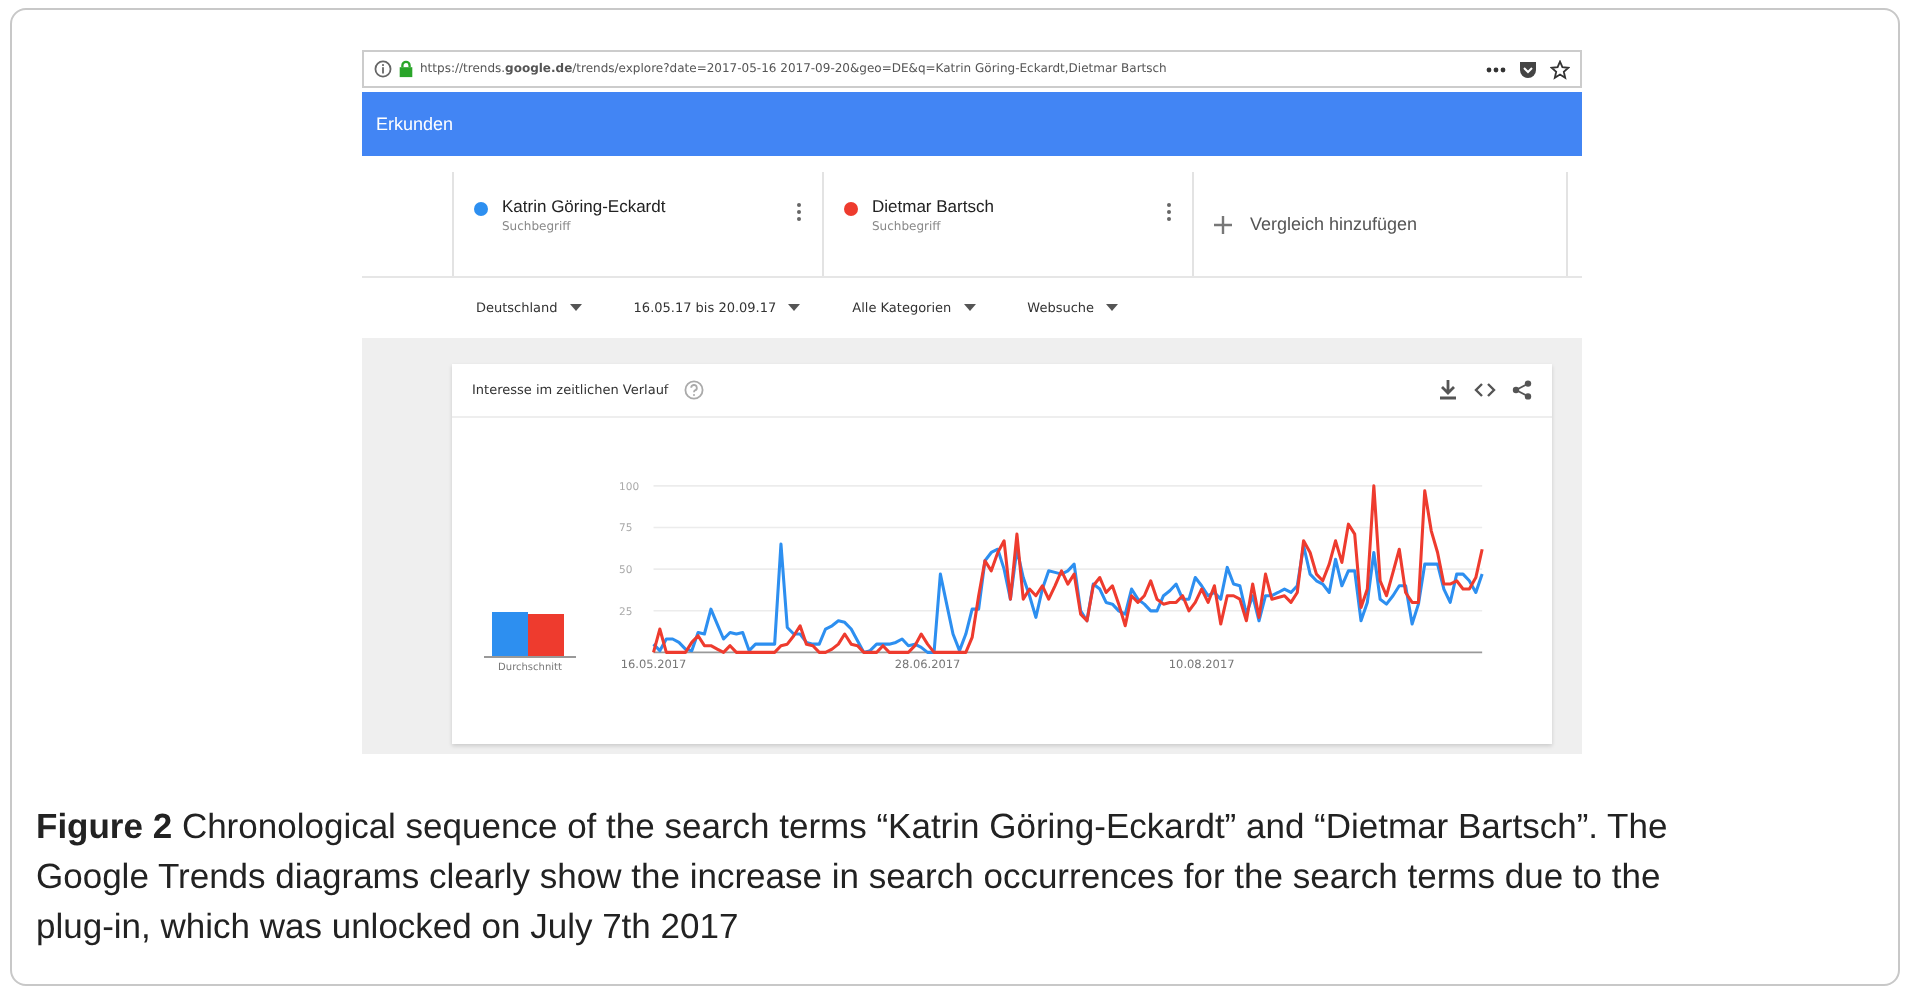  What do you see at coordinates (1522, 390) in the screenshot?
I see `share-icon` at bounding box center [1522, 390].